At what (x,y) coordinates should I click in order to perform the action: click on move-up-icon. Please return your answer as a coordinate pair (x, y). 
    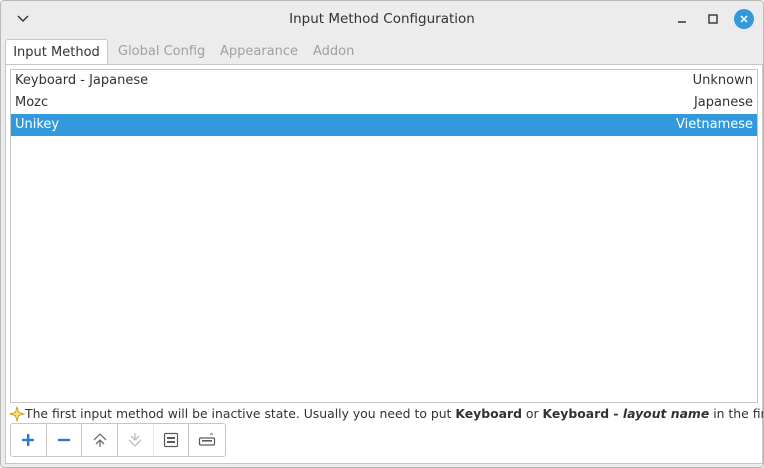
    Looking at the image, I should click on (100, 440).